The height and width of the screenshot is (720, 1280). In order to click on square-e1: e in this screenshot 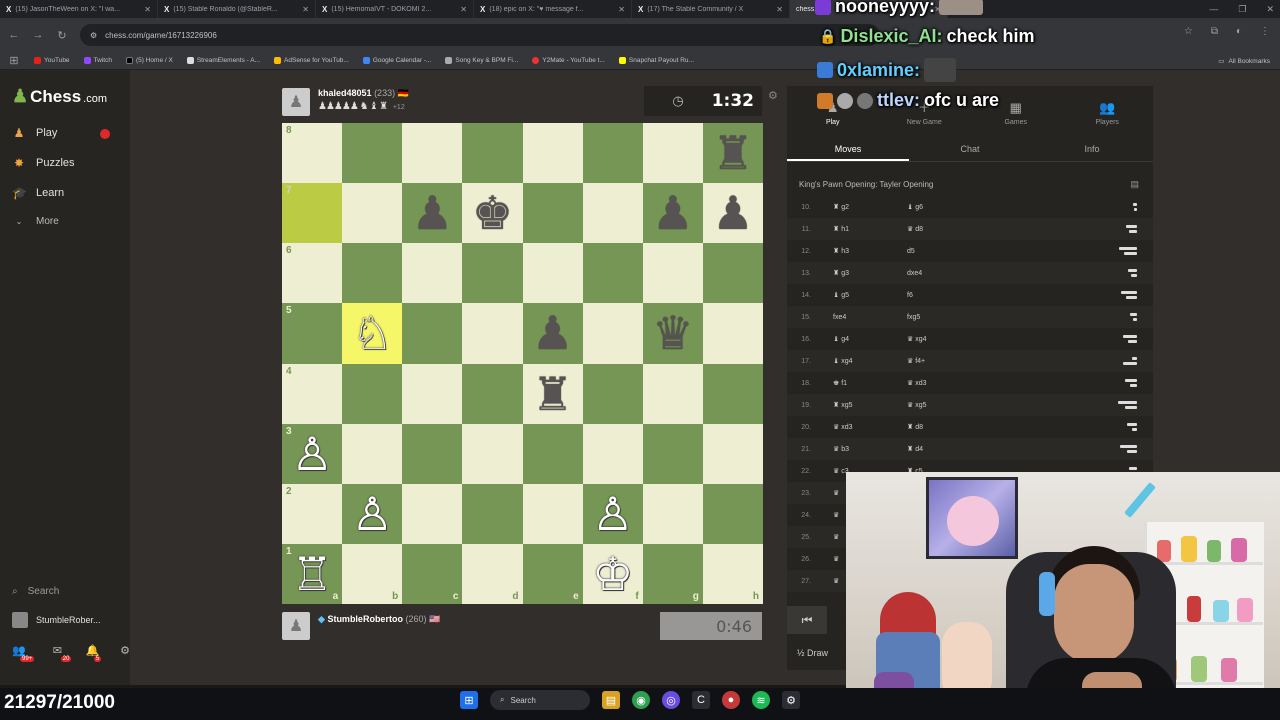, I will do `click(552, 573)`.